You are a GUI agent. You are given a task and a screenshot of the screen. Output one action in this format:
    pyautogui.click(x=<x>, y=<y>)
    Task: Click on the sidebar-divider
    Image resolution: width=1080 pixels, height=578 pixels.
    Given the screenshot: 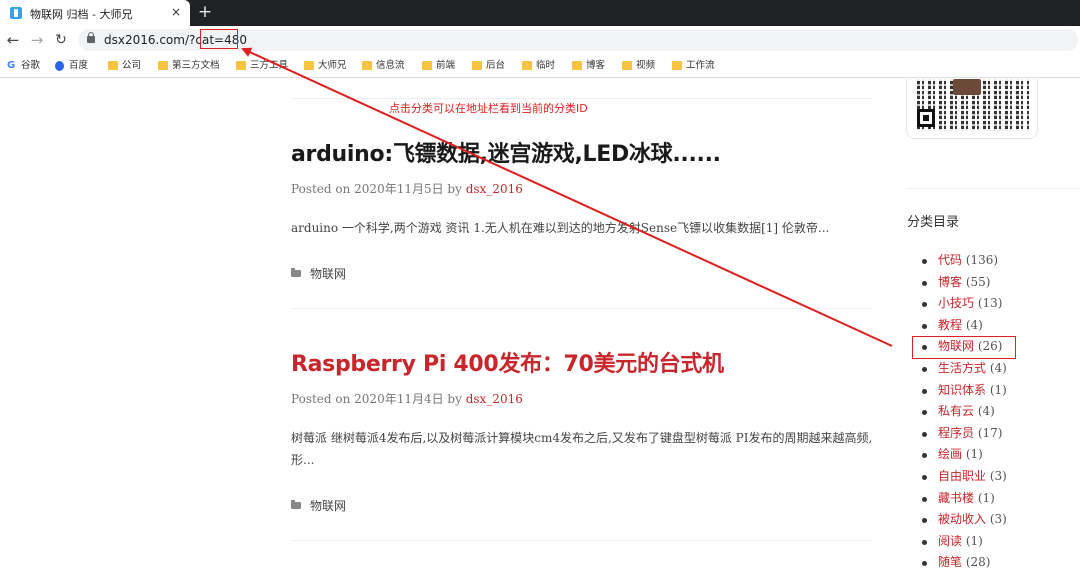 What is the action you would take?
    pyautogui.click(x=993, y=188)
    